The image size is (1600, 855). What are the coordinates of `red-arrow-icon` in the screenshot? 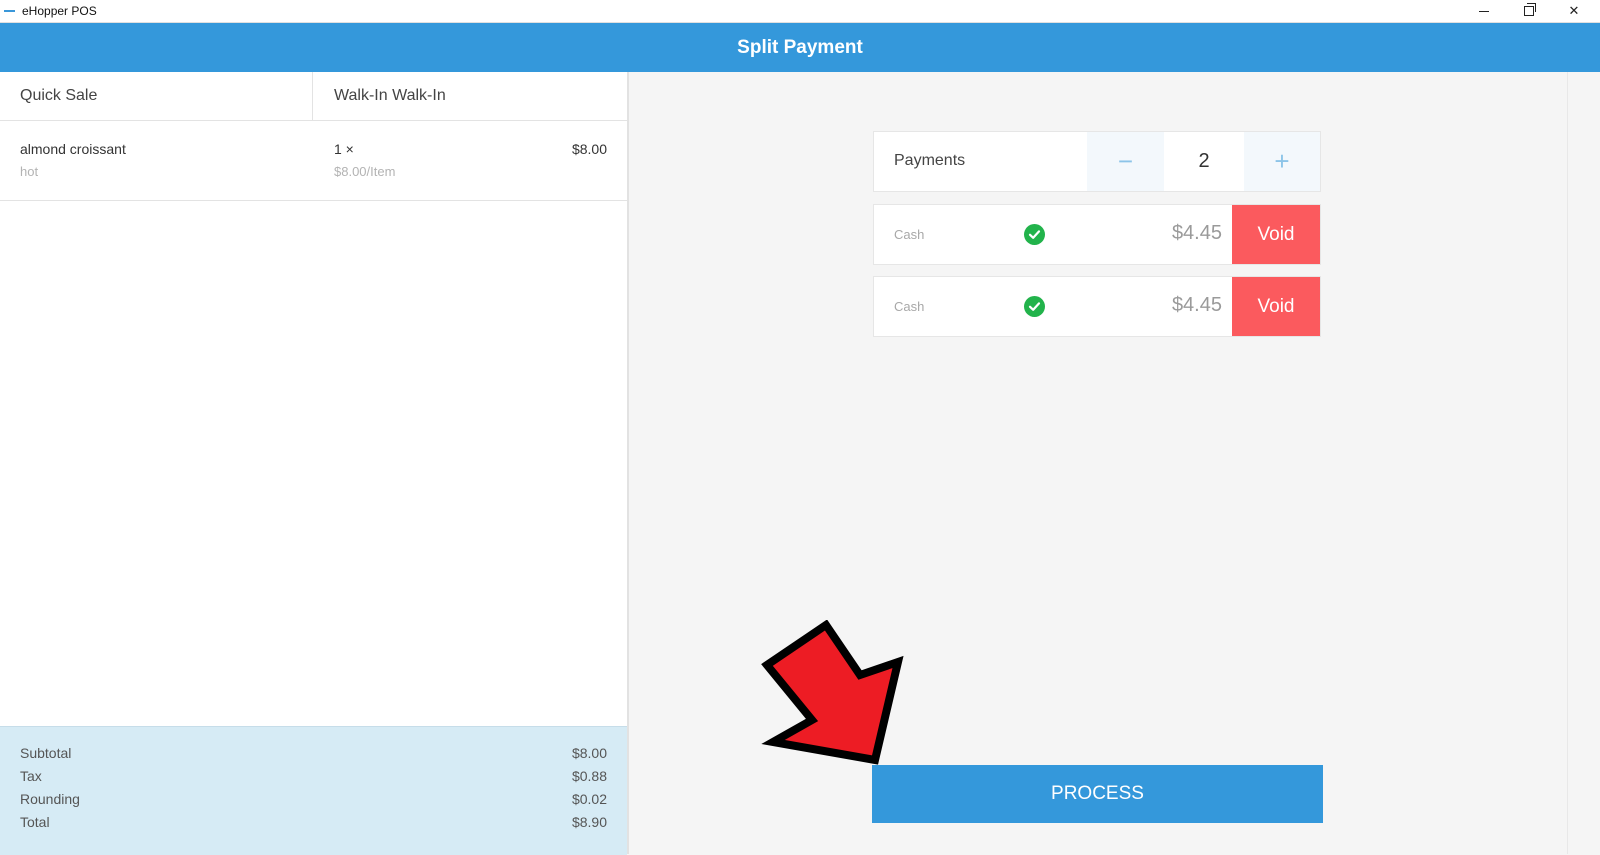 It's located at (832, 692).